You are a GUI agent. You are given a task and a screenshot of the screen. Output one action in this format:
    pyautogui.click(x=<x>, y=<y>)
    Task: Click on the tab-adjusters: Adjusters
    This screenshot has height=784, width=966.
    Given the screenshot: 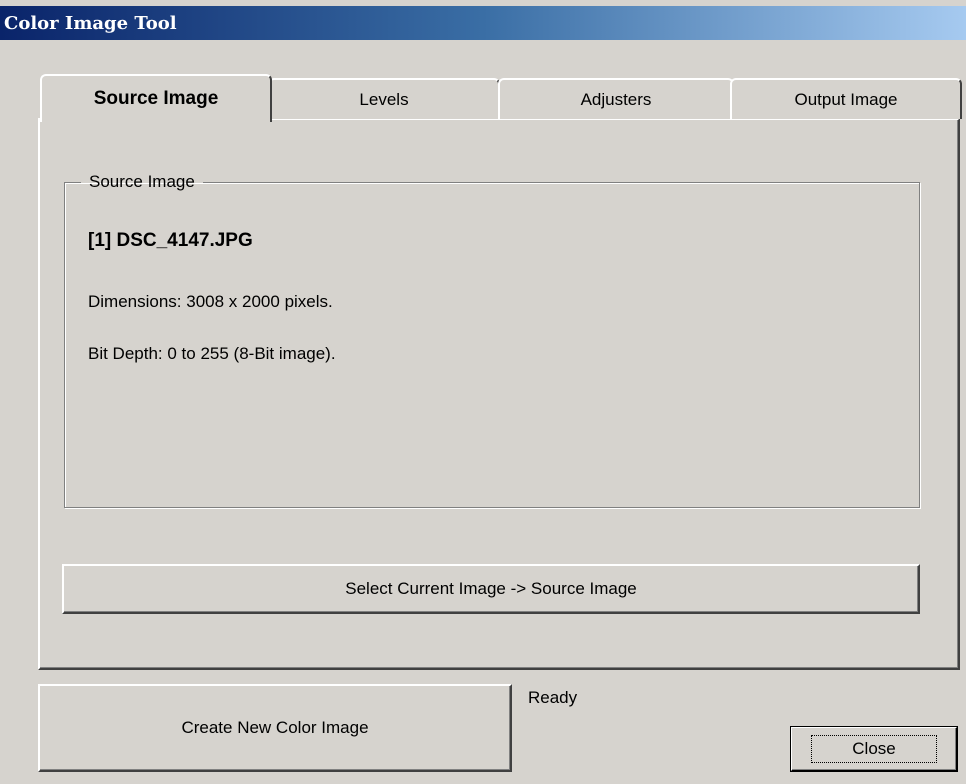 What is the action you would take?
    pyautogui.click(x=616, y=98)
    